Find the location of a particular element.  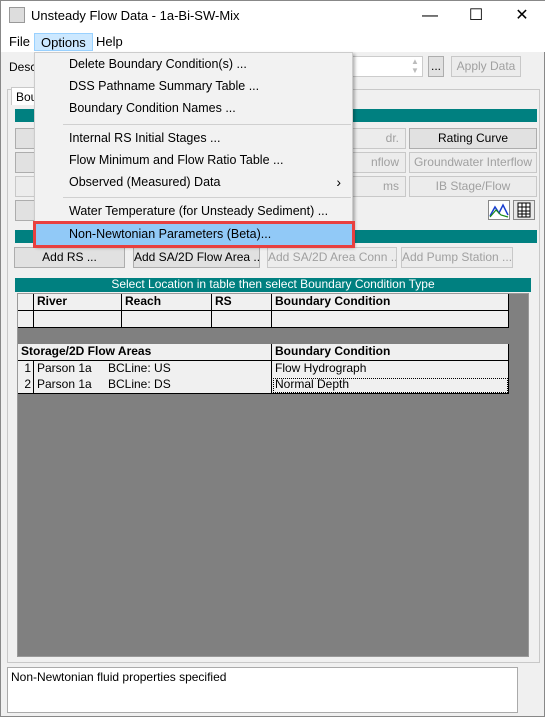

menu-item-label: Observed (Measured) Data is located at coordinates (145, 182).